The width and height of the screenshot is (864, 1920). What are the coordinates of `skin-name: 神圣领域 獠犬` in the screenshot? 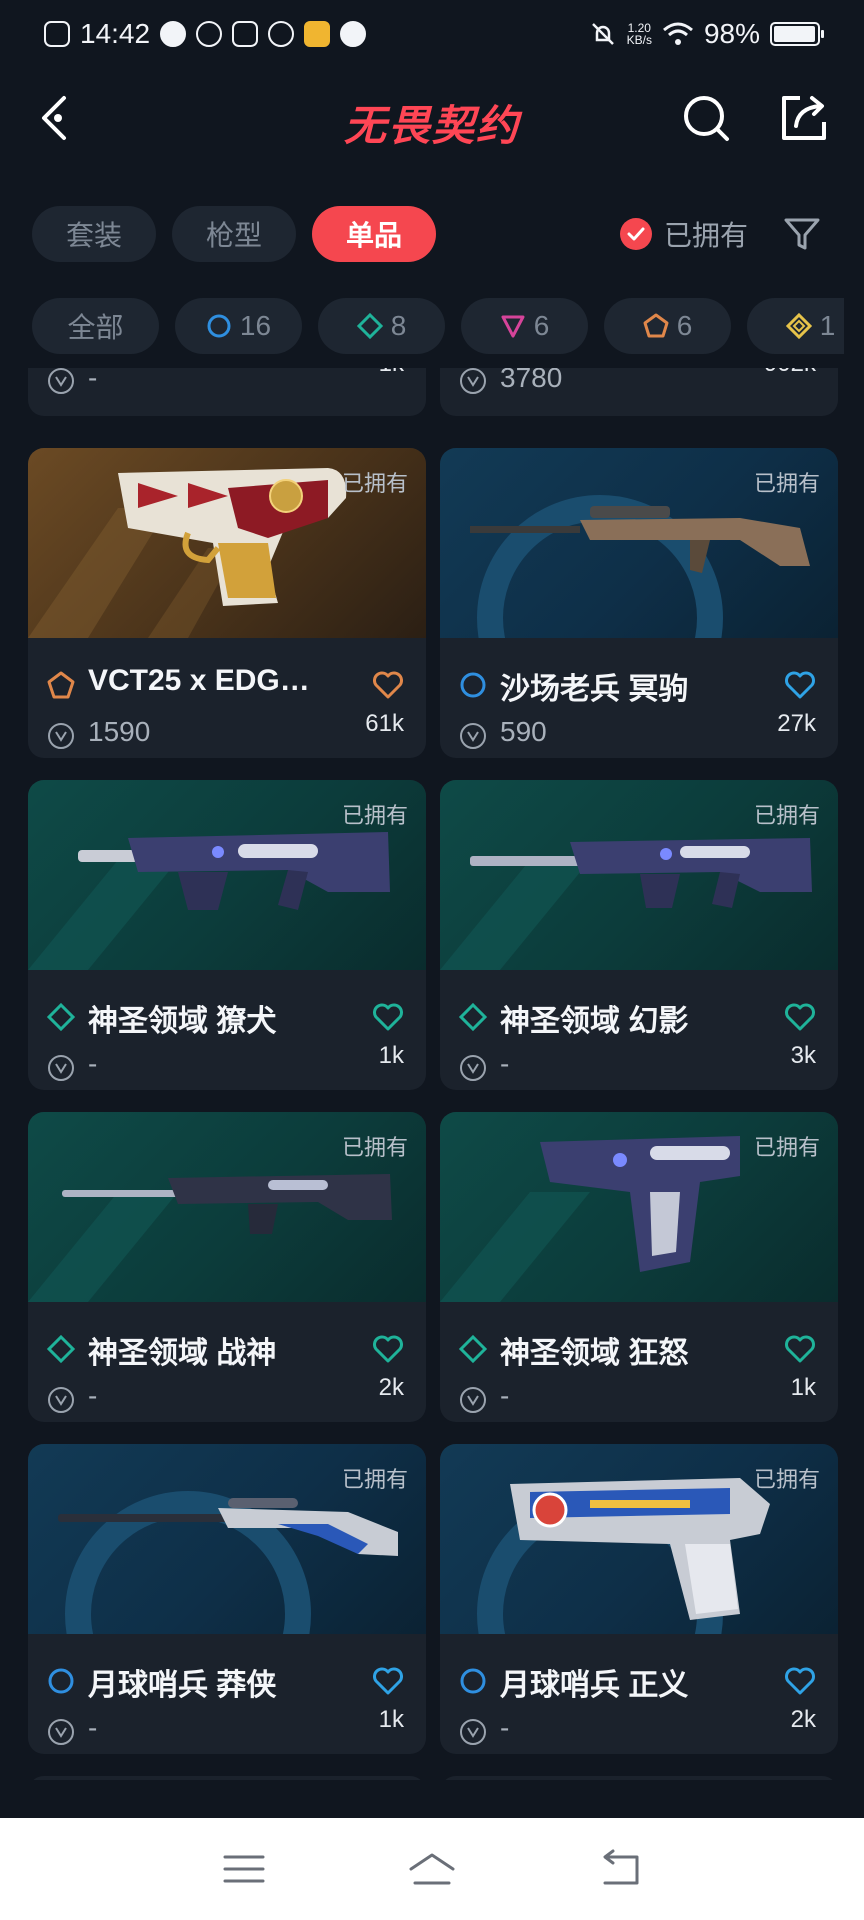 It's located at (182, 1021).